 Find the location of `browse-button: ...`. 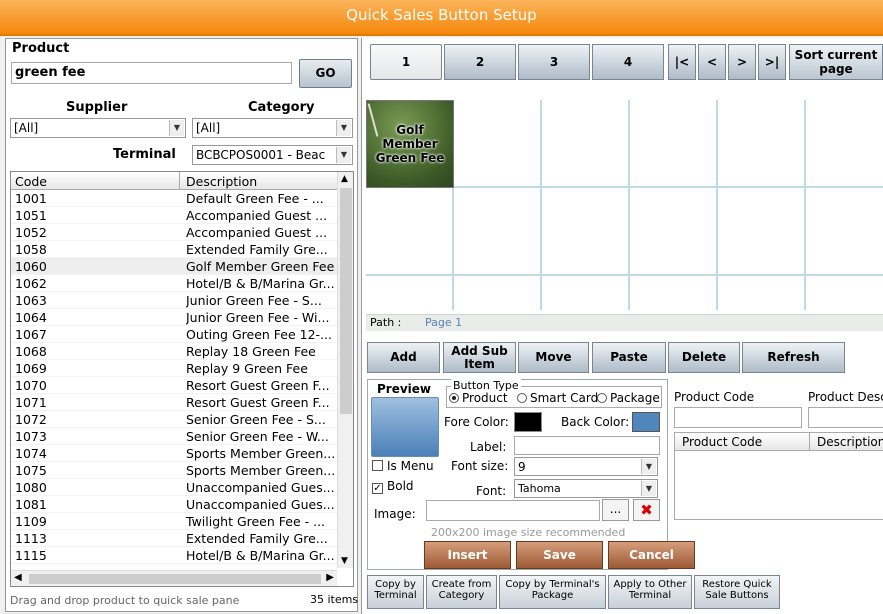

browse-button: ... is located at coordinates (615, 510).